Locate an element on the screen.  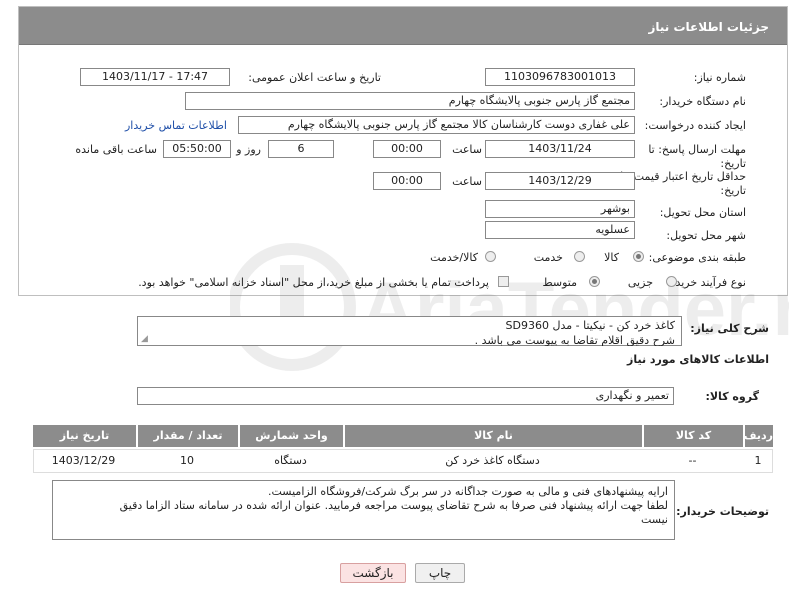
category-radio-goods-service is located at coordinates (490, 256).